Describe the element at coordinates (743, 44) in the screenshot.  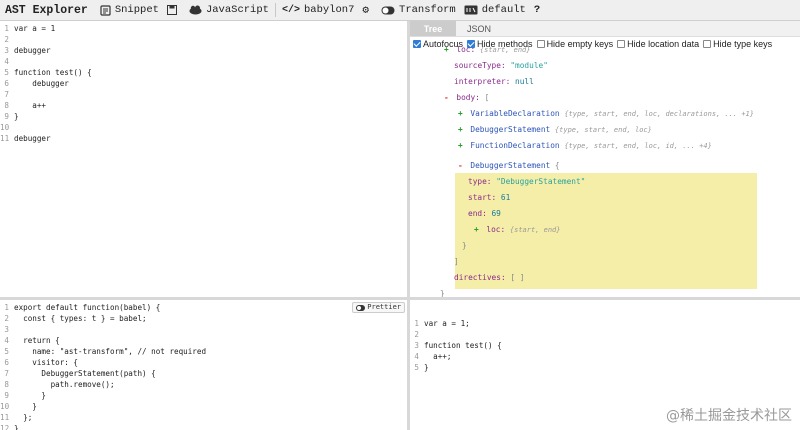
I see `option-label: Hide type keys` at that location.